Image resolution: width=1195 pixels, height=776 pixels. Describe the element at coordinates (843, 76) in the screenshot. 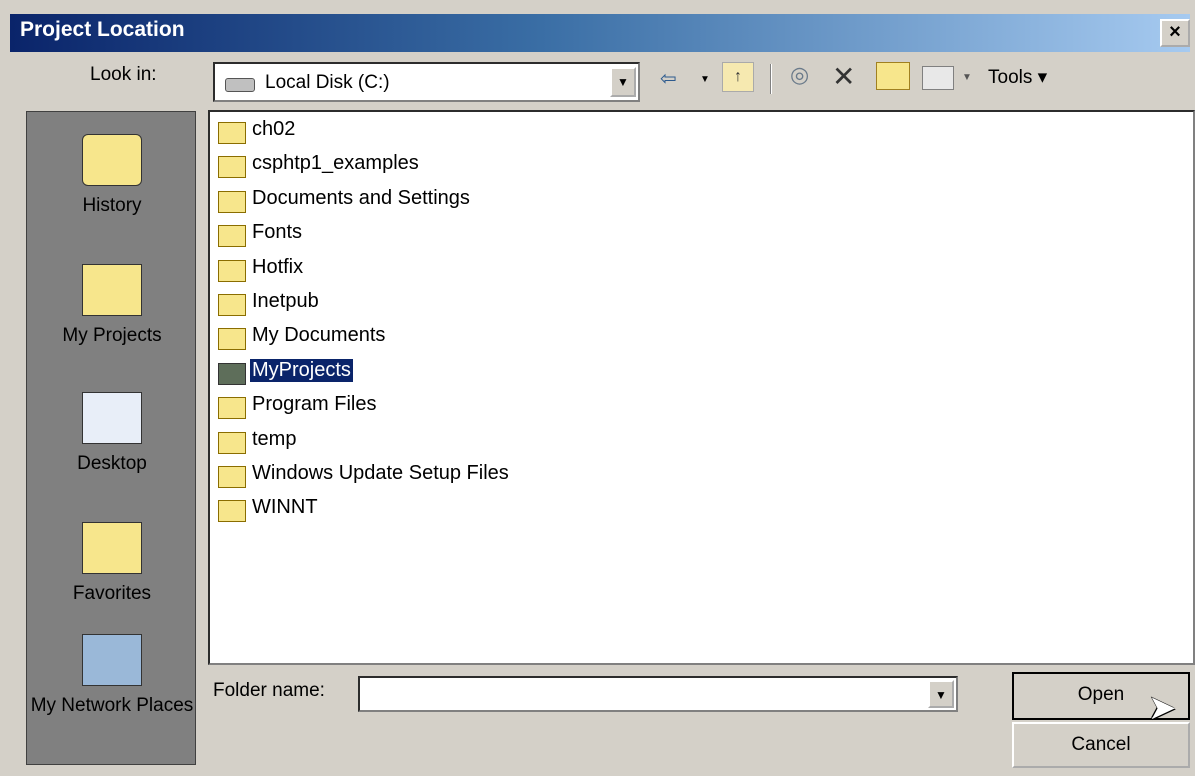

I see `delete-icon: ✕` at that location.